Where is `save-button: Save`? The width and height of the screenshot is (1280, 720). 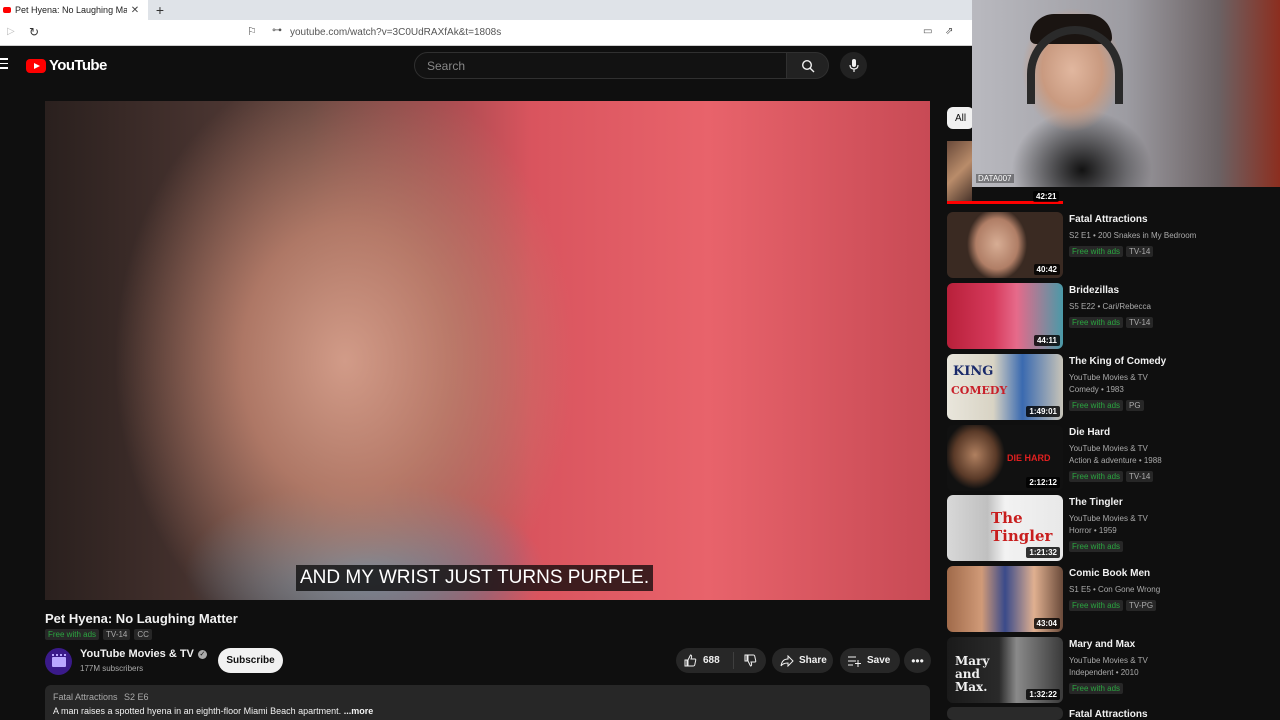
save-button: Save is located at coordinates (870, 660).